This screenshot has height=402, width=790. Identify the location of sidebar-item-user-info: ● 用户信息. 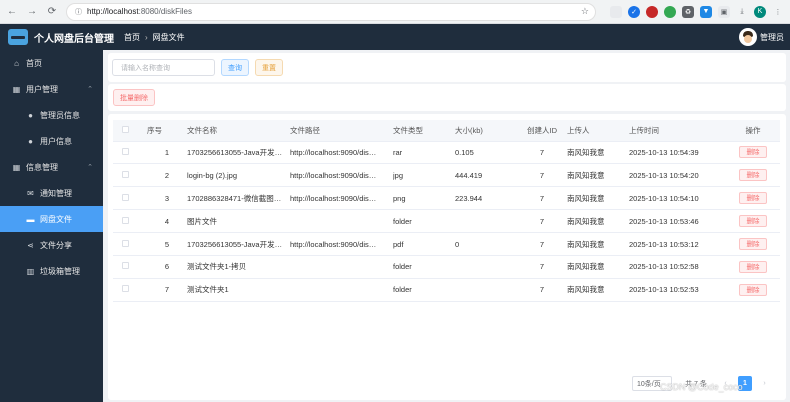
(51, 141).